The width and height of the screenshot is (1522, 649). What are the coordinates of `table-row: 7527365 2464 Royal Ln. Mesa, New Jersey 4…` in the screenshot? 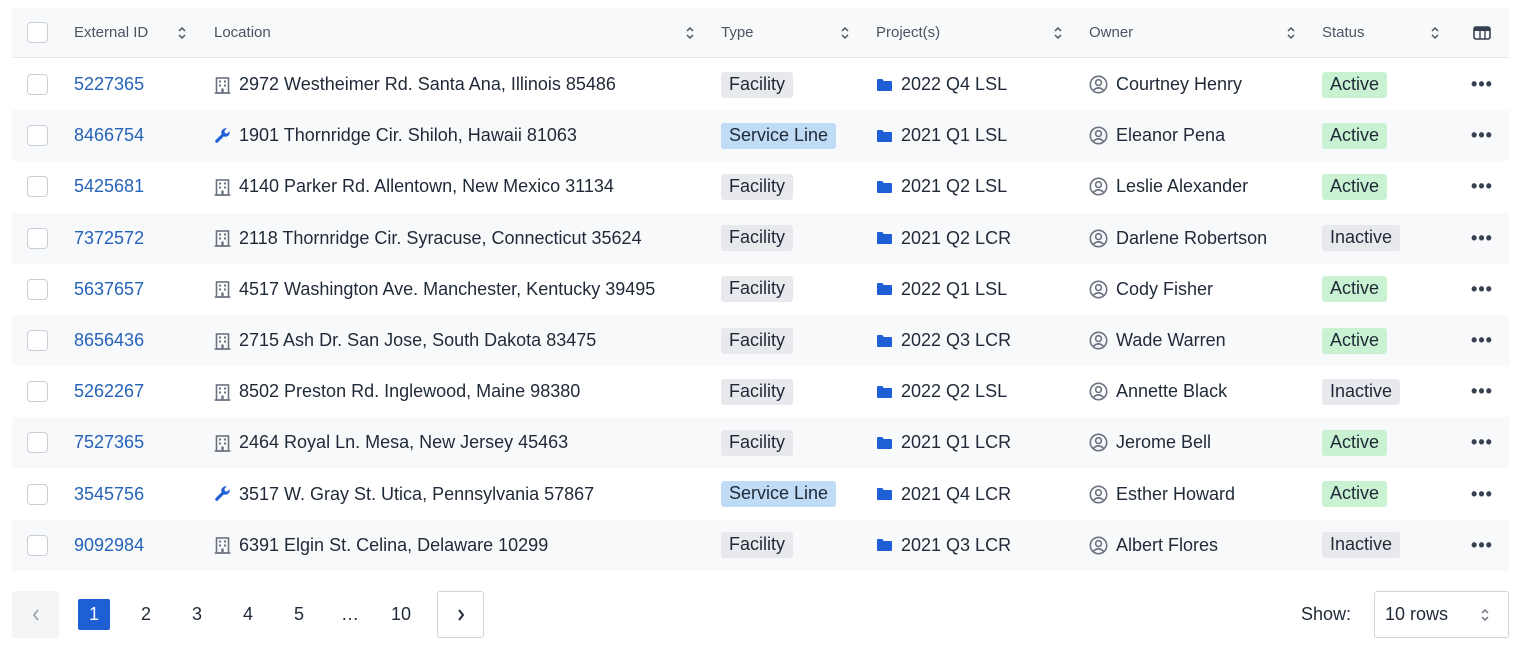 It's located at (760, 443).